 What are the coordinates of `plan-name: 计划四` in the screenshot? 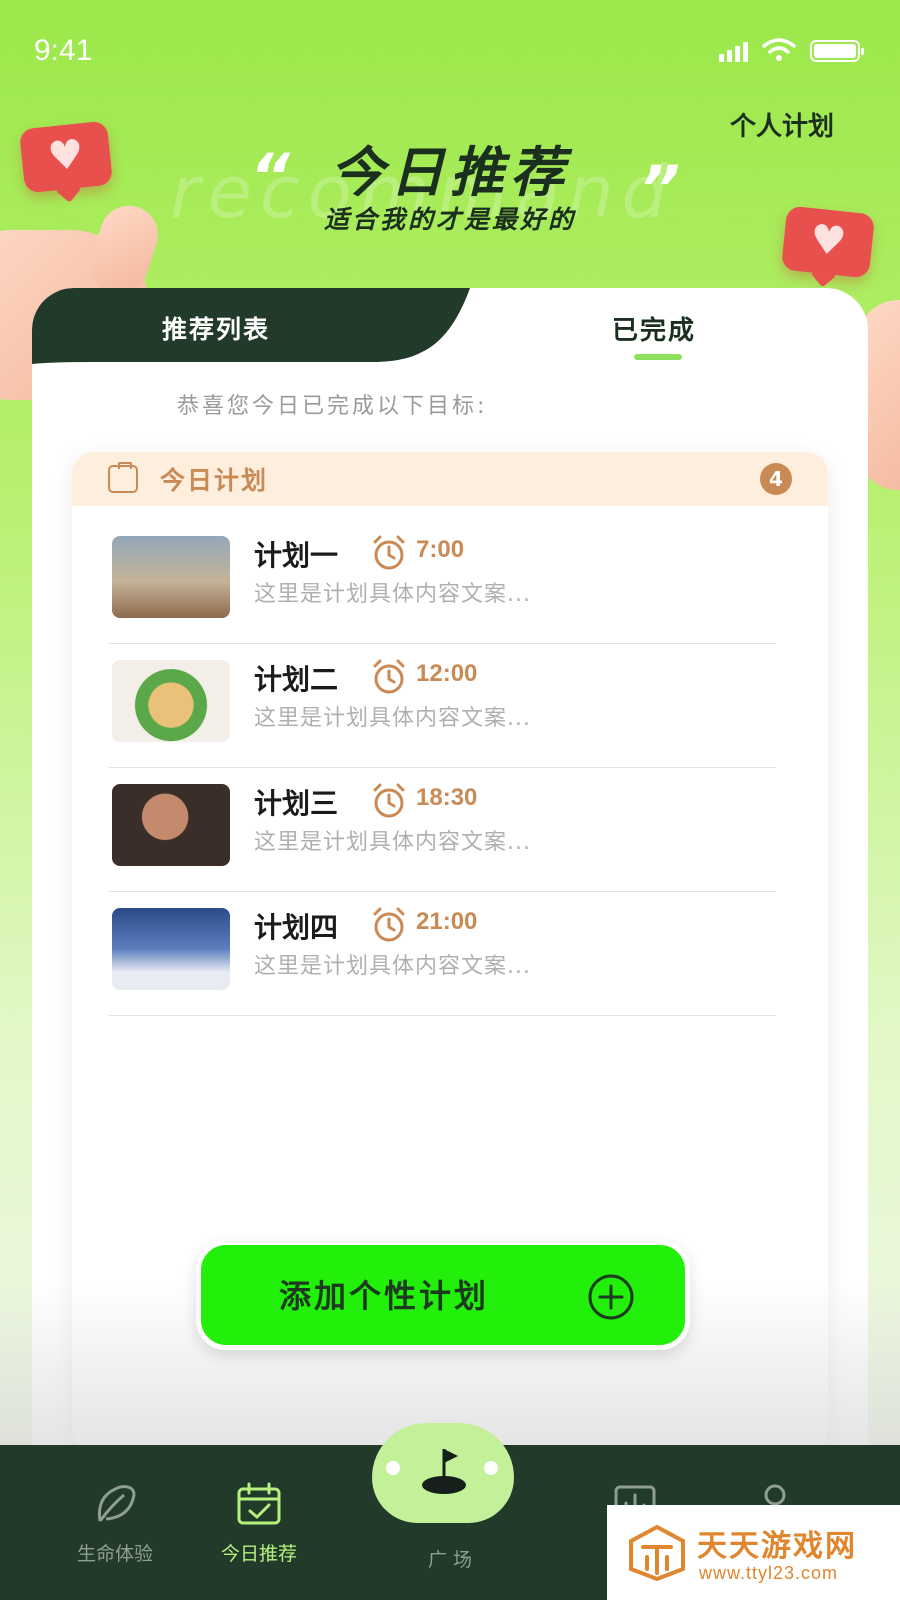 It's located at (296, 927).